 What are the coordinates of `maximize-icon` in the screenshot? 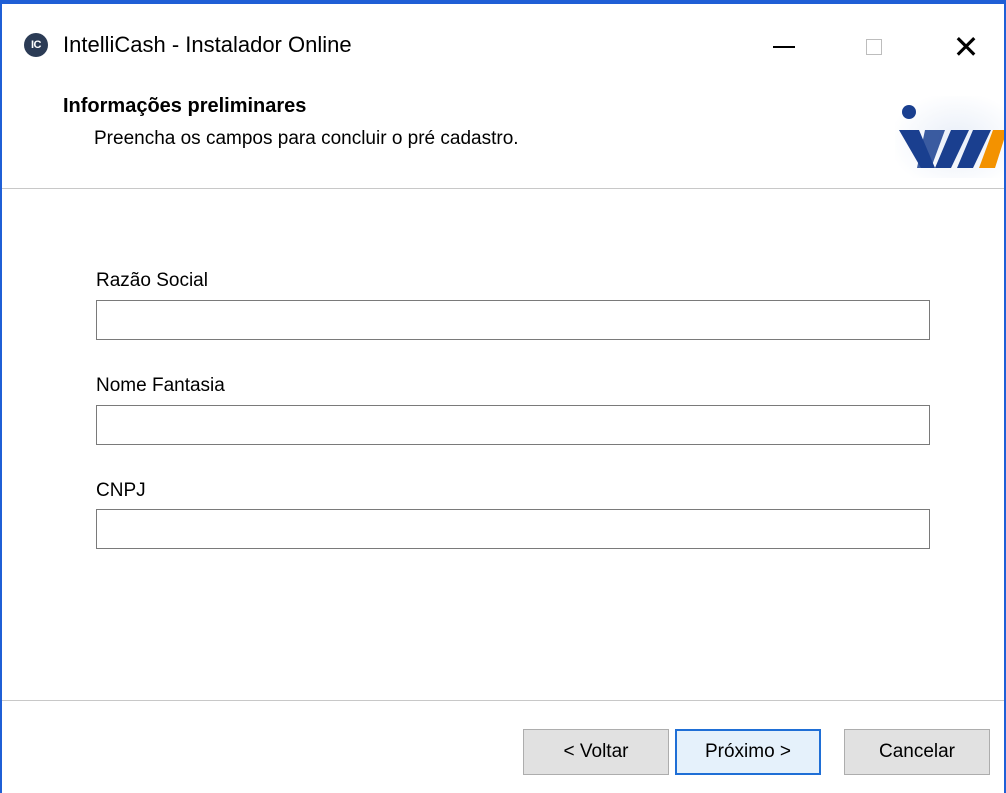 It's located at (874, 47).